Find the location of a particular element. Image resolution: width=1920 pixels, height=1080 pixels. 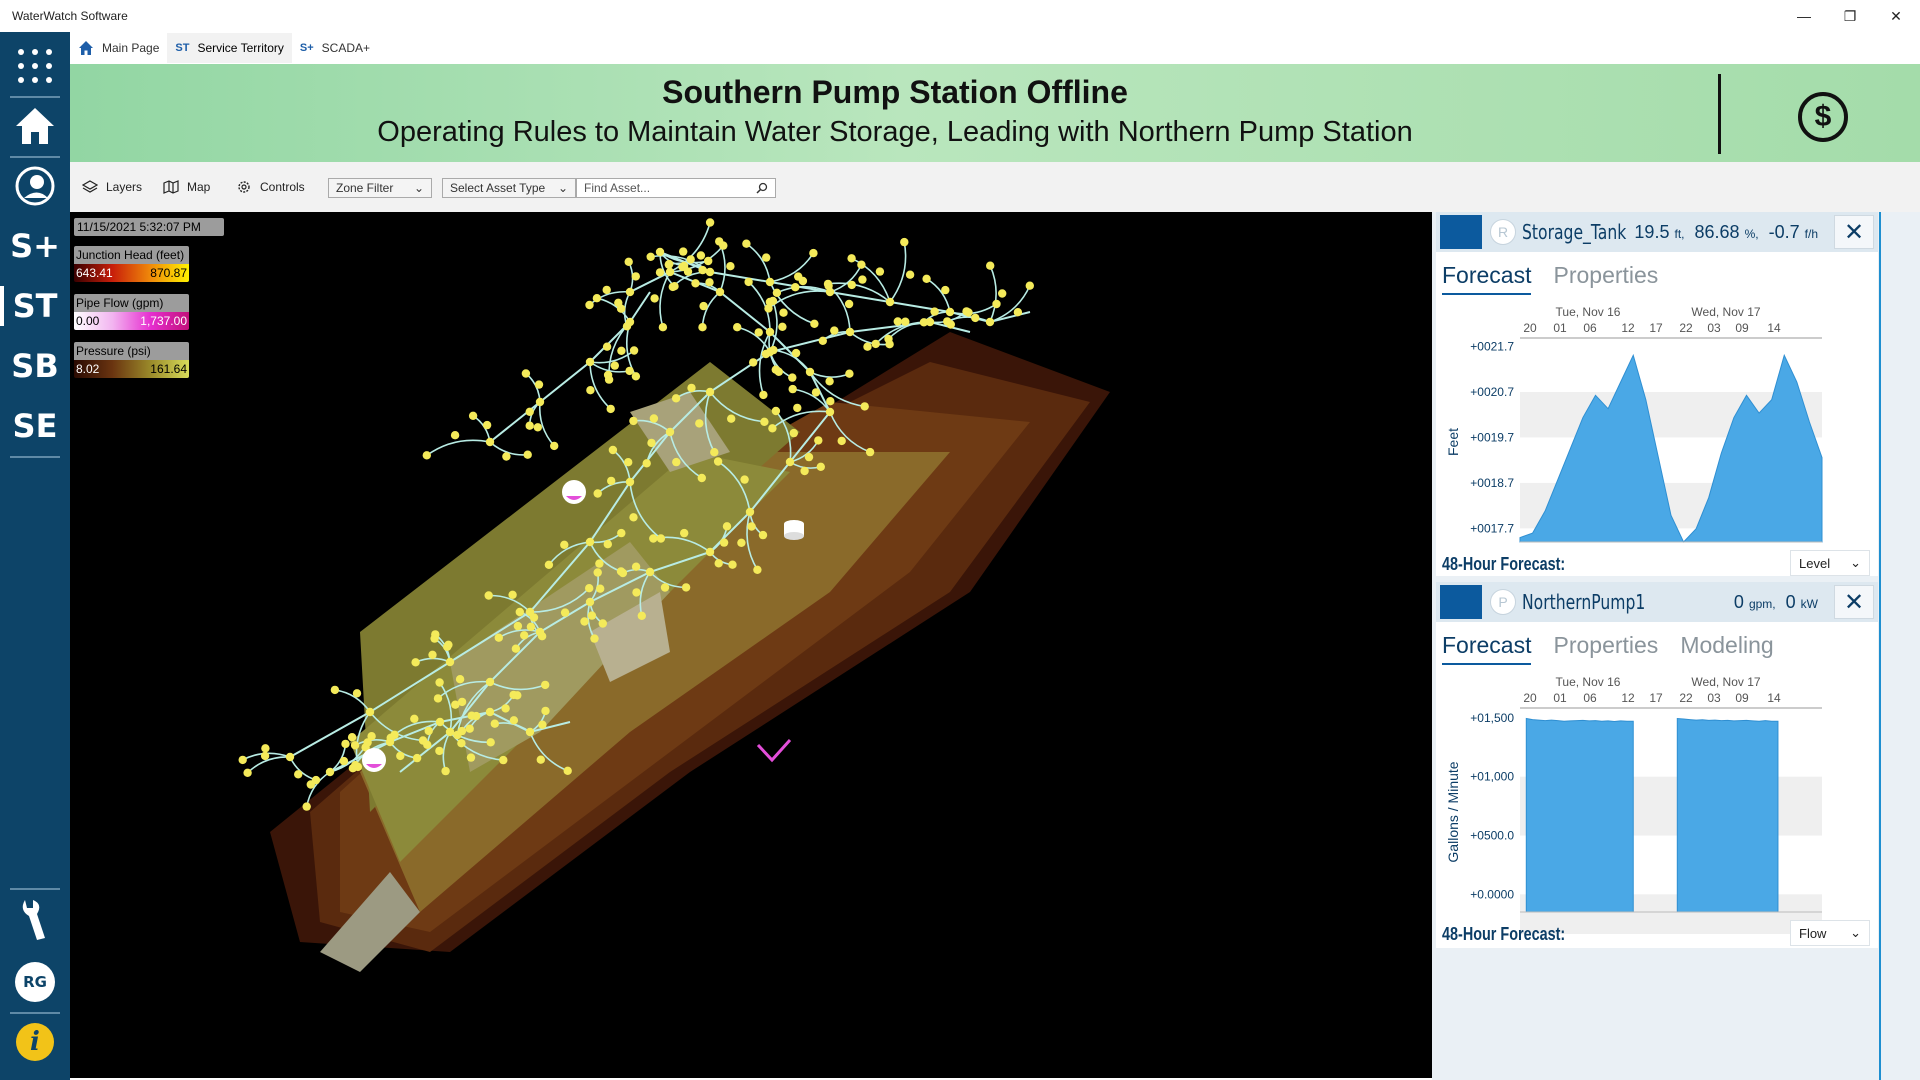

asset-name: Storage_Tank is located at coordinates (1574, 232).